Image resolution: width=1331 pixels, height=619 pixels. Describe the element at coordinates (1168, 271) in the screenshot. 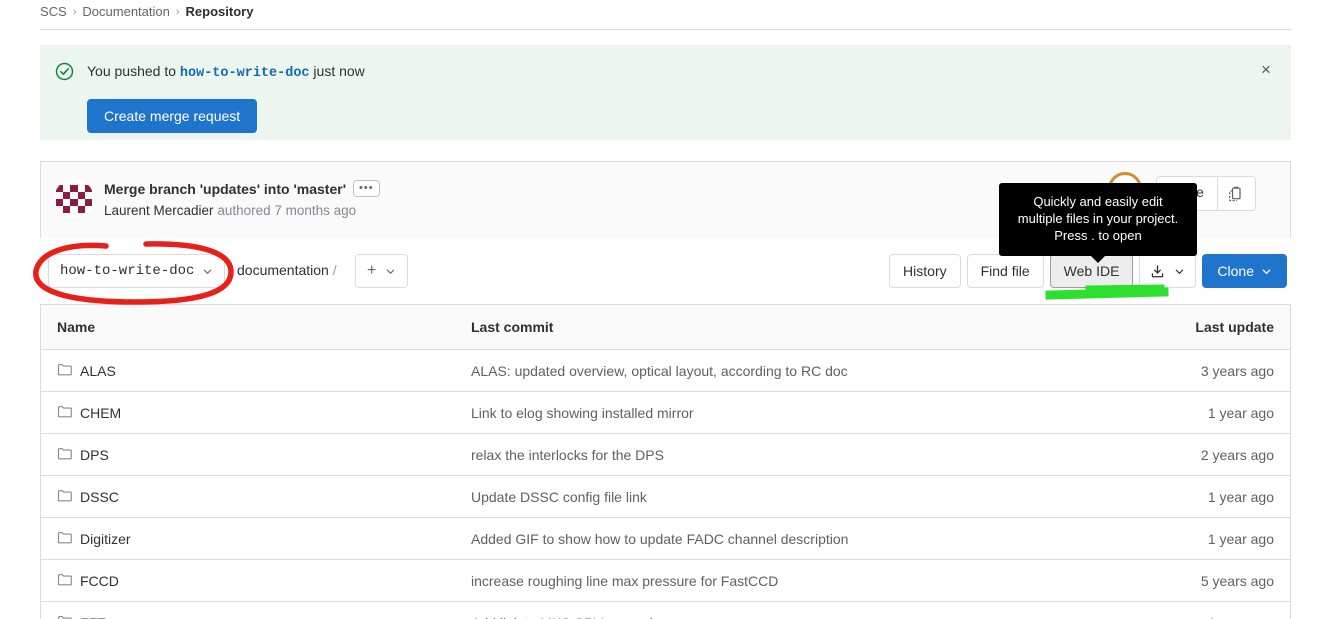

I see `download-source-dropdown` at that location.